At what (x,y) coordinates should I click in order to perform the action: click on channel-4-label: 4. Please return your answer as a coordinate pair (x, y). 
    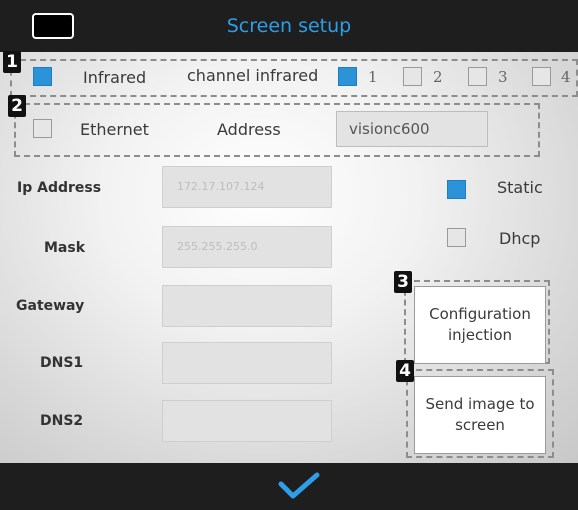
    Looking at the image, I should click on (566, 77).